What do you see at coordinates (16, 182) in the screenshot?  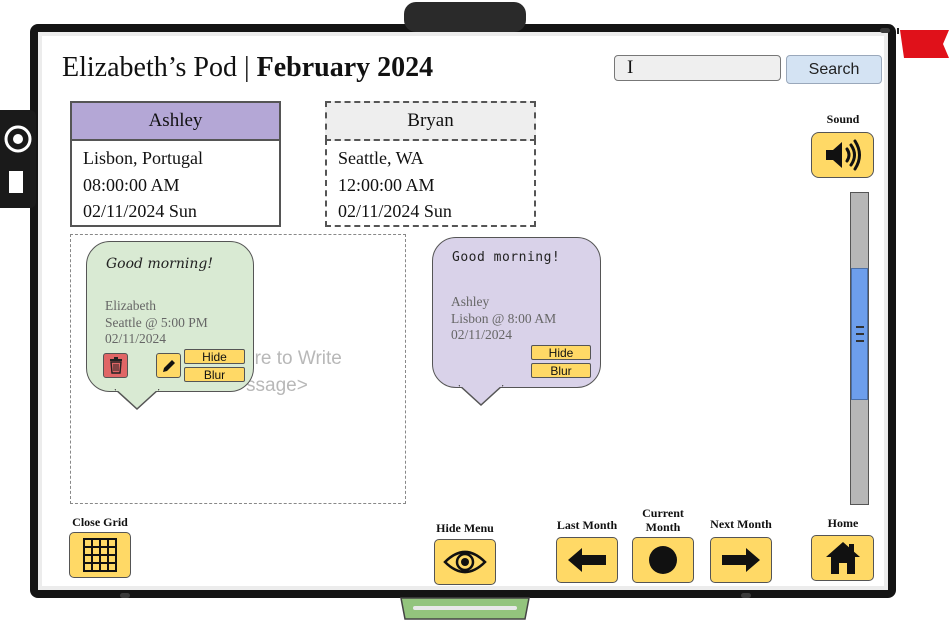 I see `eraser-icon` at bounding box center [16, 182].